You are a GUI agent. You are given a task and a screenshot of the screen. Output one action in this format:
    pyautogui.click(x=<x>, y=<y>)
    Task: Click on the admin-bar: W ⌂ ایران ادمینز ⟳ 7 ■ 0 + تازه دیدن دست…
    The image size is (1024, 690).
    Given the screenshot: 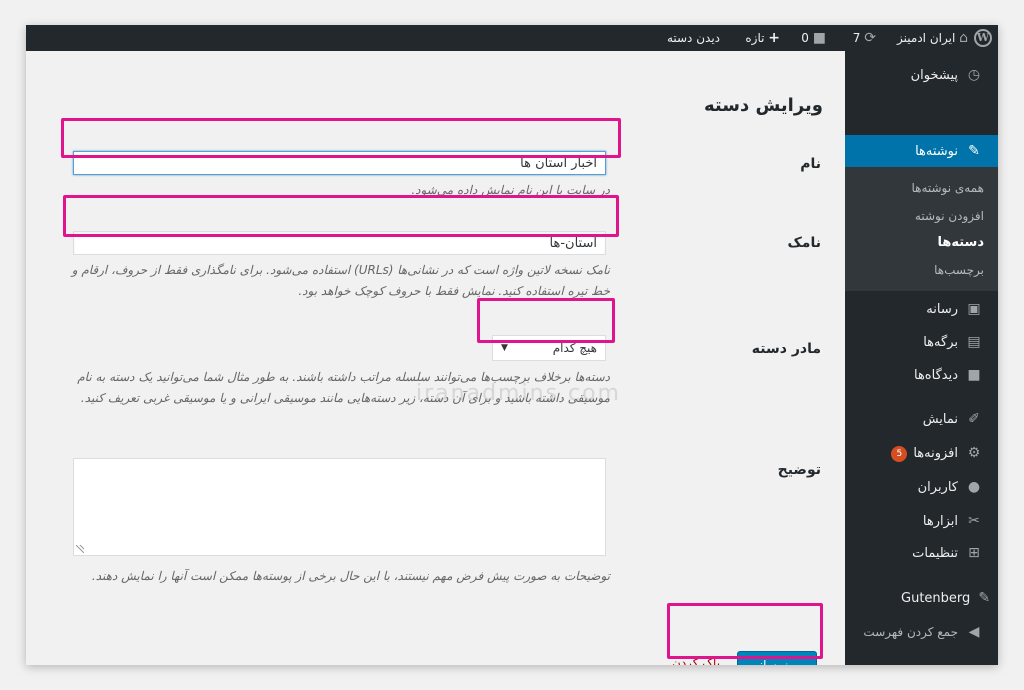 What is the action you would take?
    pyautogui.click(x=512, y=38)
    